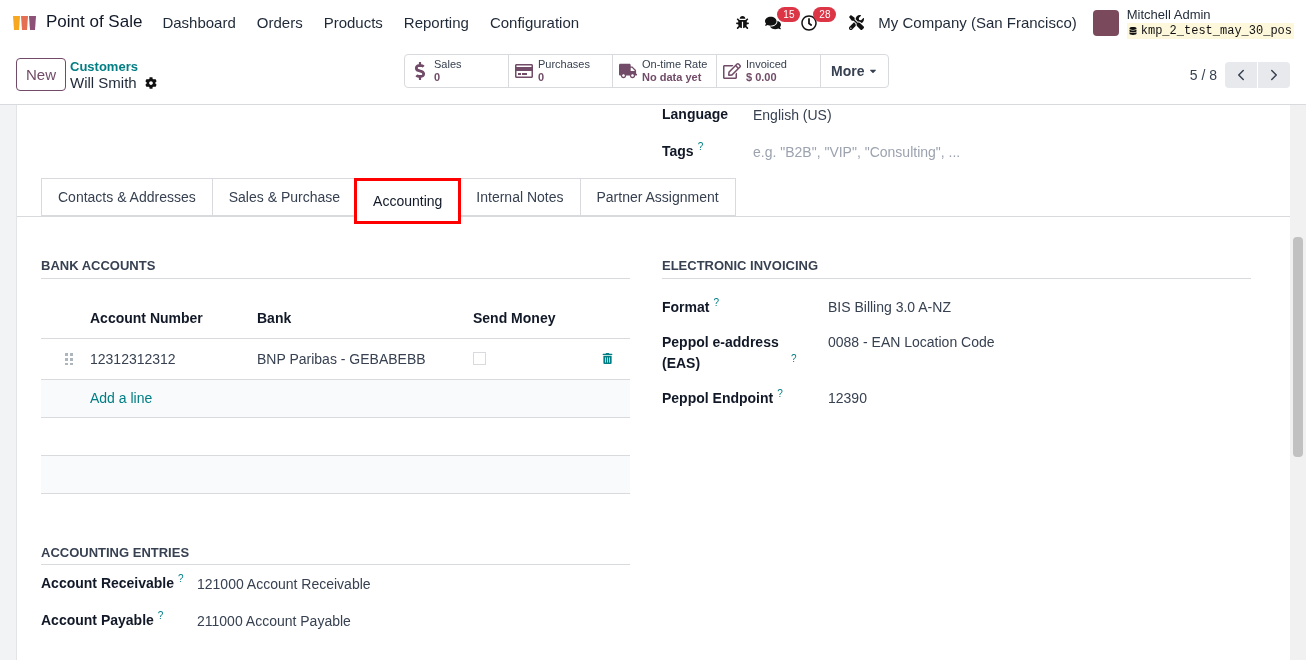 The image size is (1306, 660). Describe the element at coordinates (1210, 14) in the screenshot. I see `user-name: Mitchell Admin` at that location.